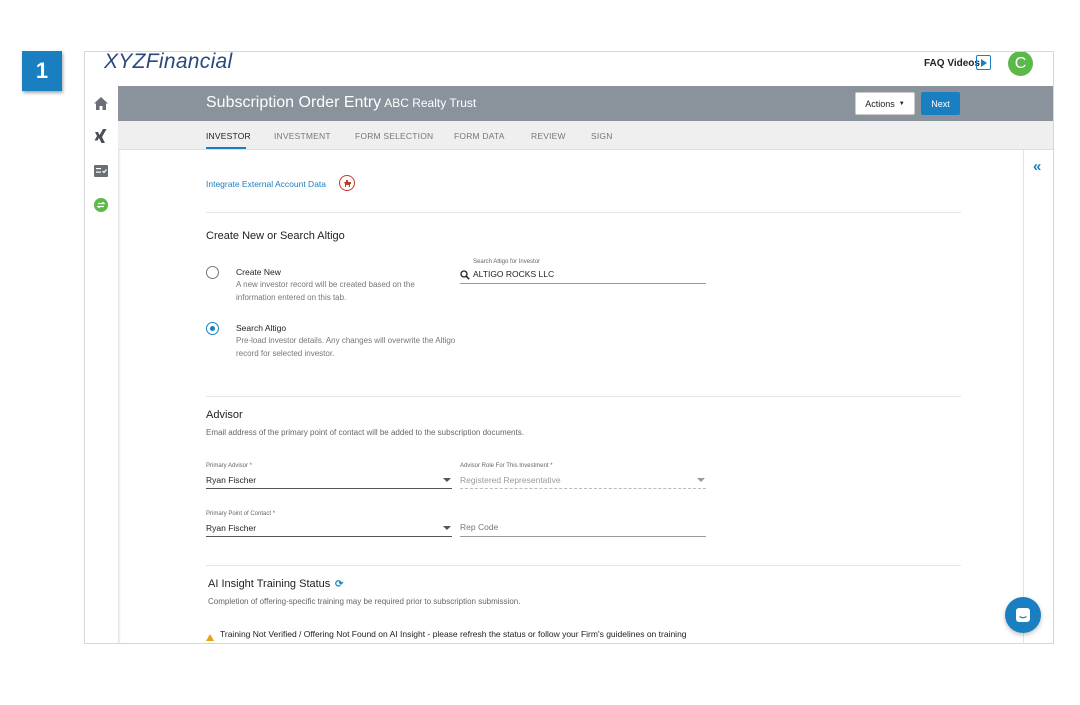  What do you see at coordinates (952, 63) in the screenshot?
I see `faq-videos-link: FAQ Videos` at bounding box center [952, 63].